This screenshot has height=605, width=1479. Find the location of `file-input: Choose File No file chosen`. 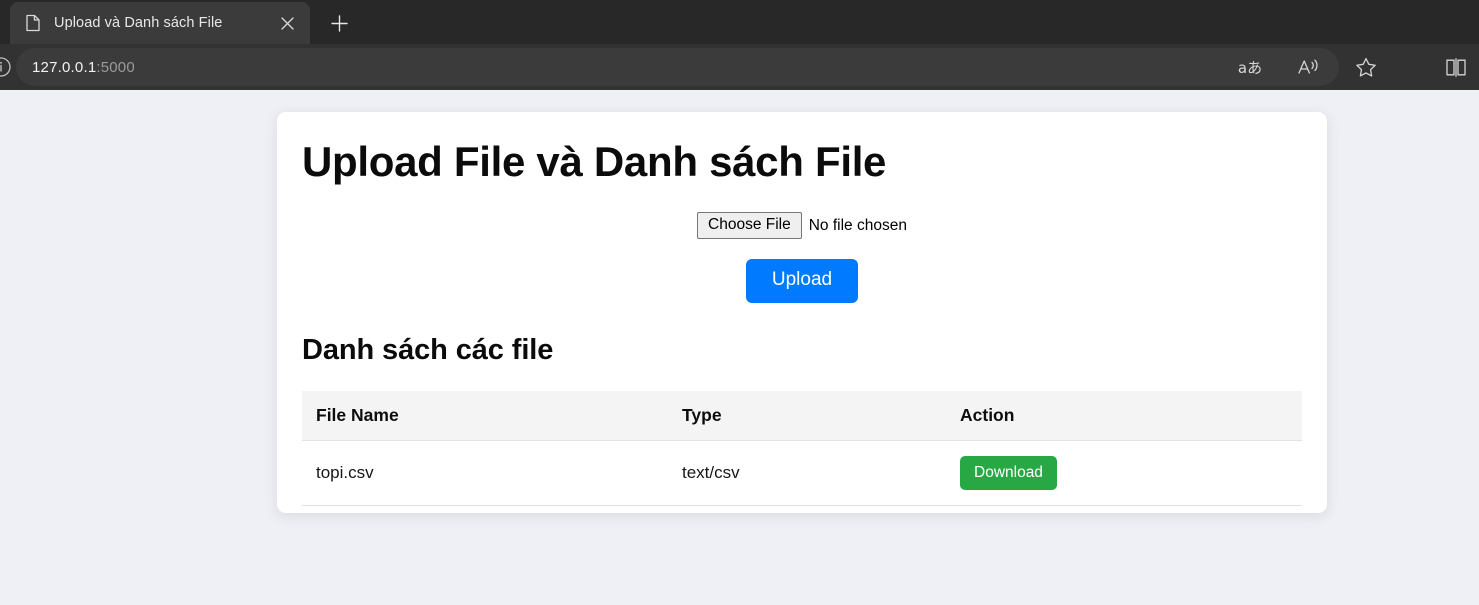

file-input: Choose File No file chosen is located at coordinates (802, 226).